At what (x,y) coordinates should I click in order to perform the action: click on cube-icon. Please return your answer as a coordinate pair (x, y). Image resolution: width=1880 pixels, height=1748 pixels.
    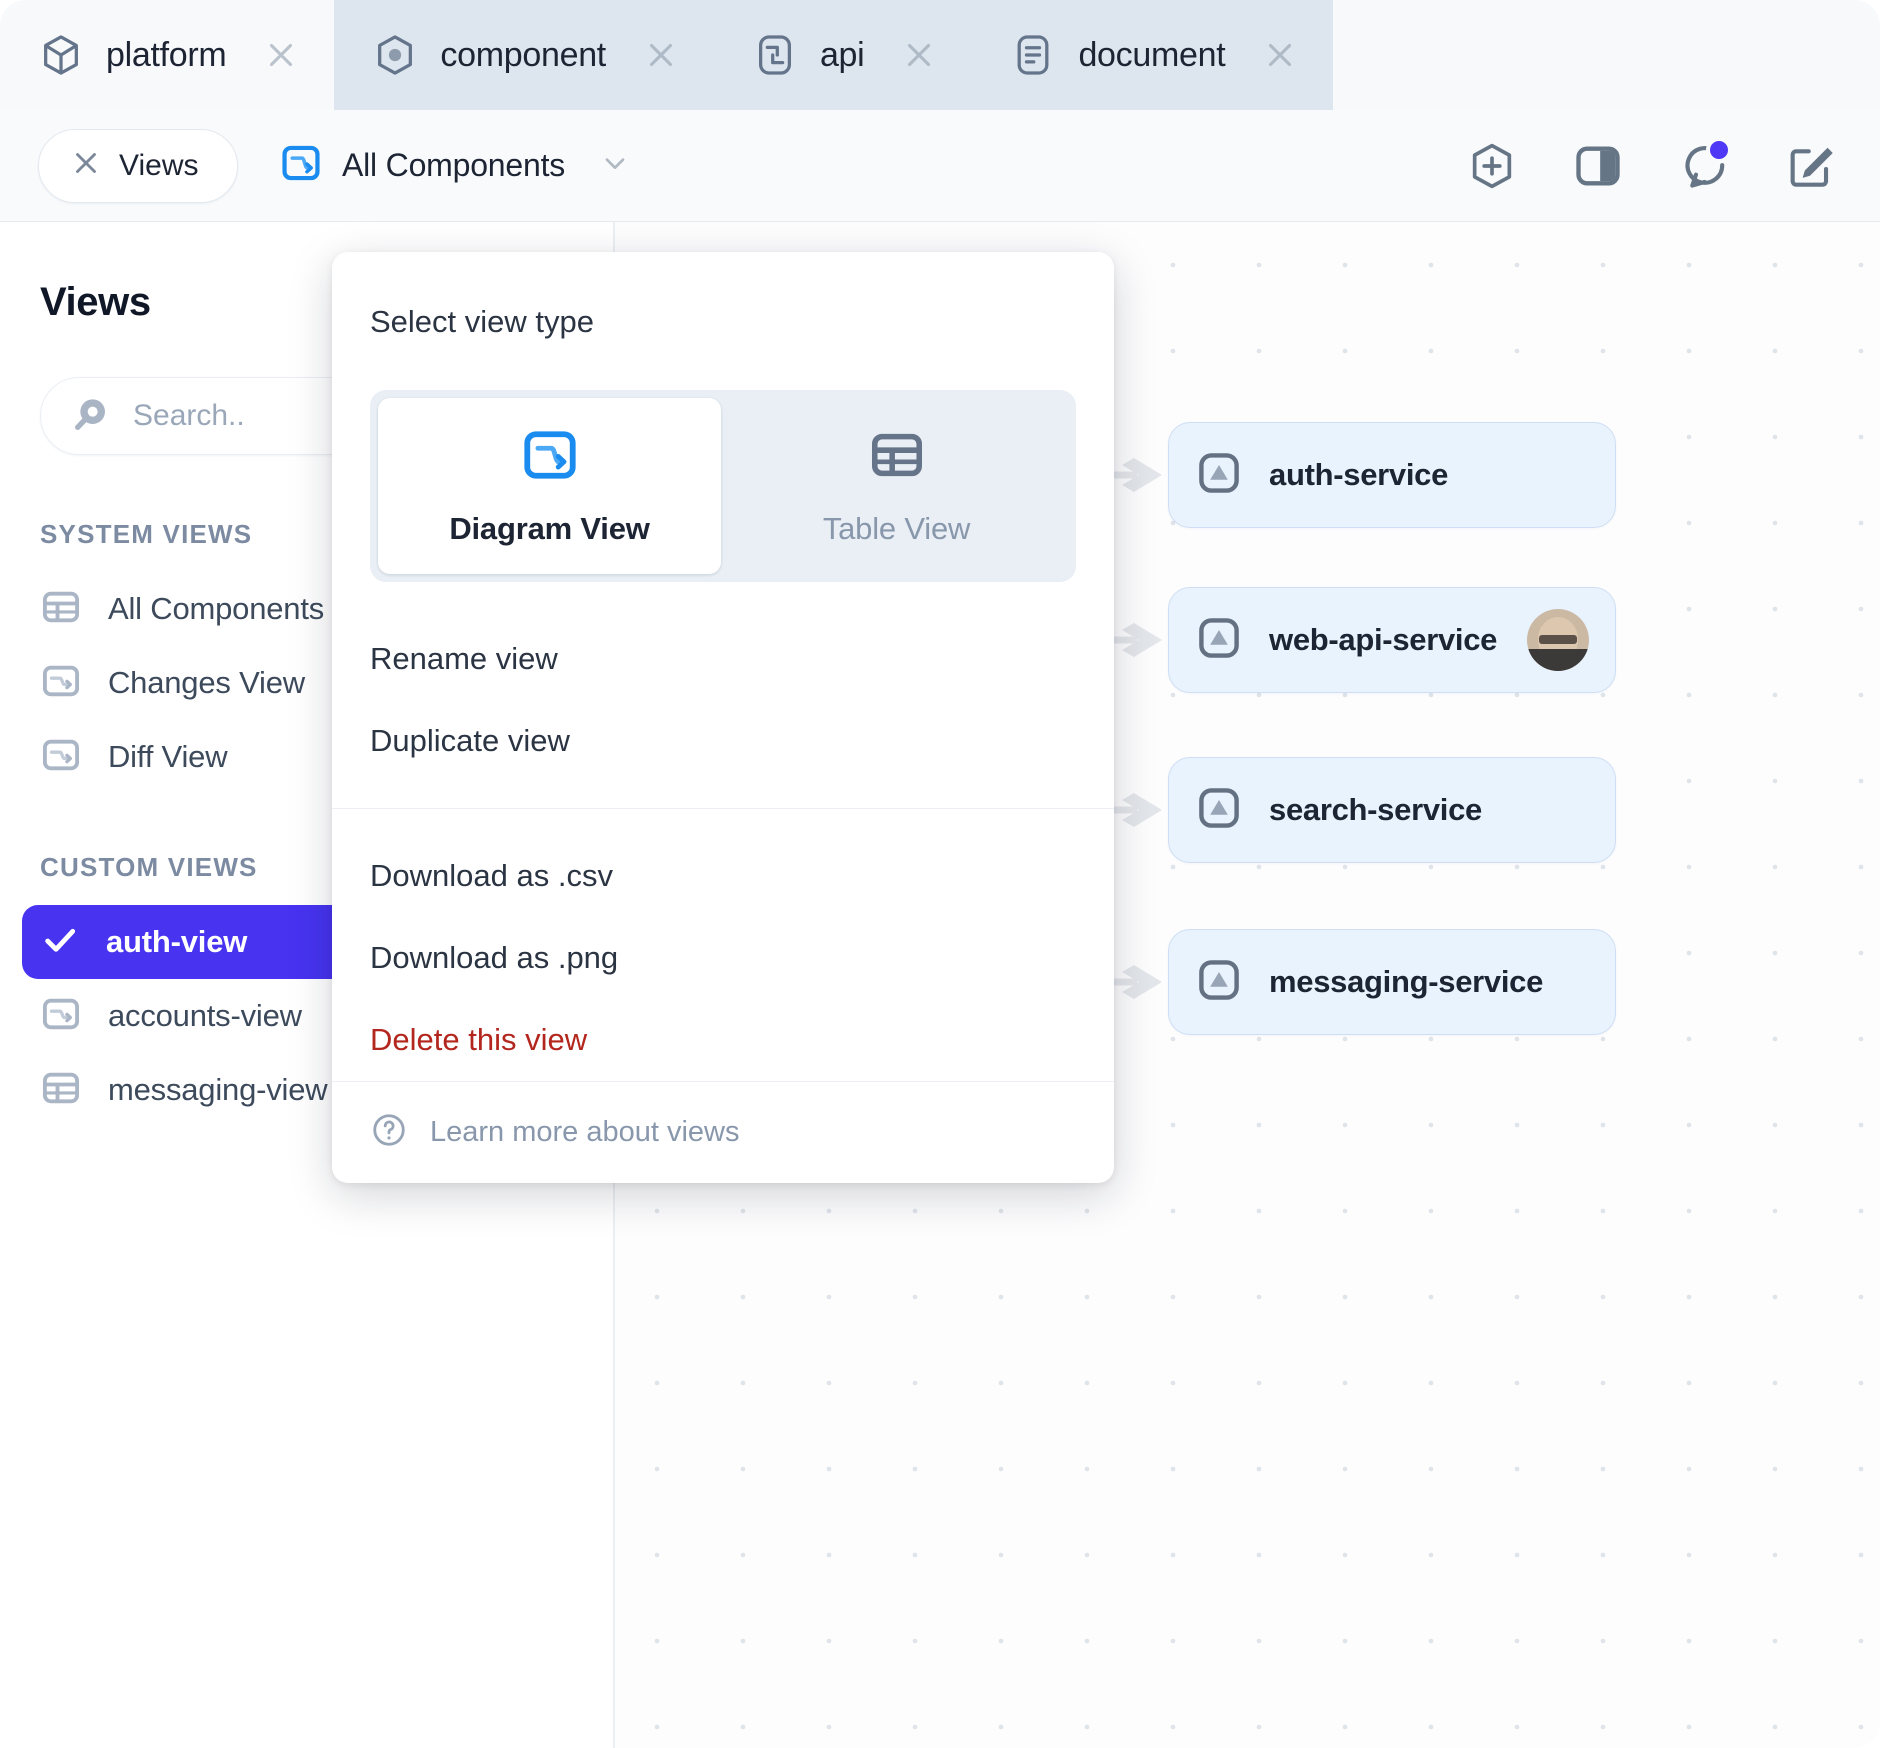
    Looking at the image, I should click on (61, 55).